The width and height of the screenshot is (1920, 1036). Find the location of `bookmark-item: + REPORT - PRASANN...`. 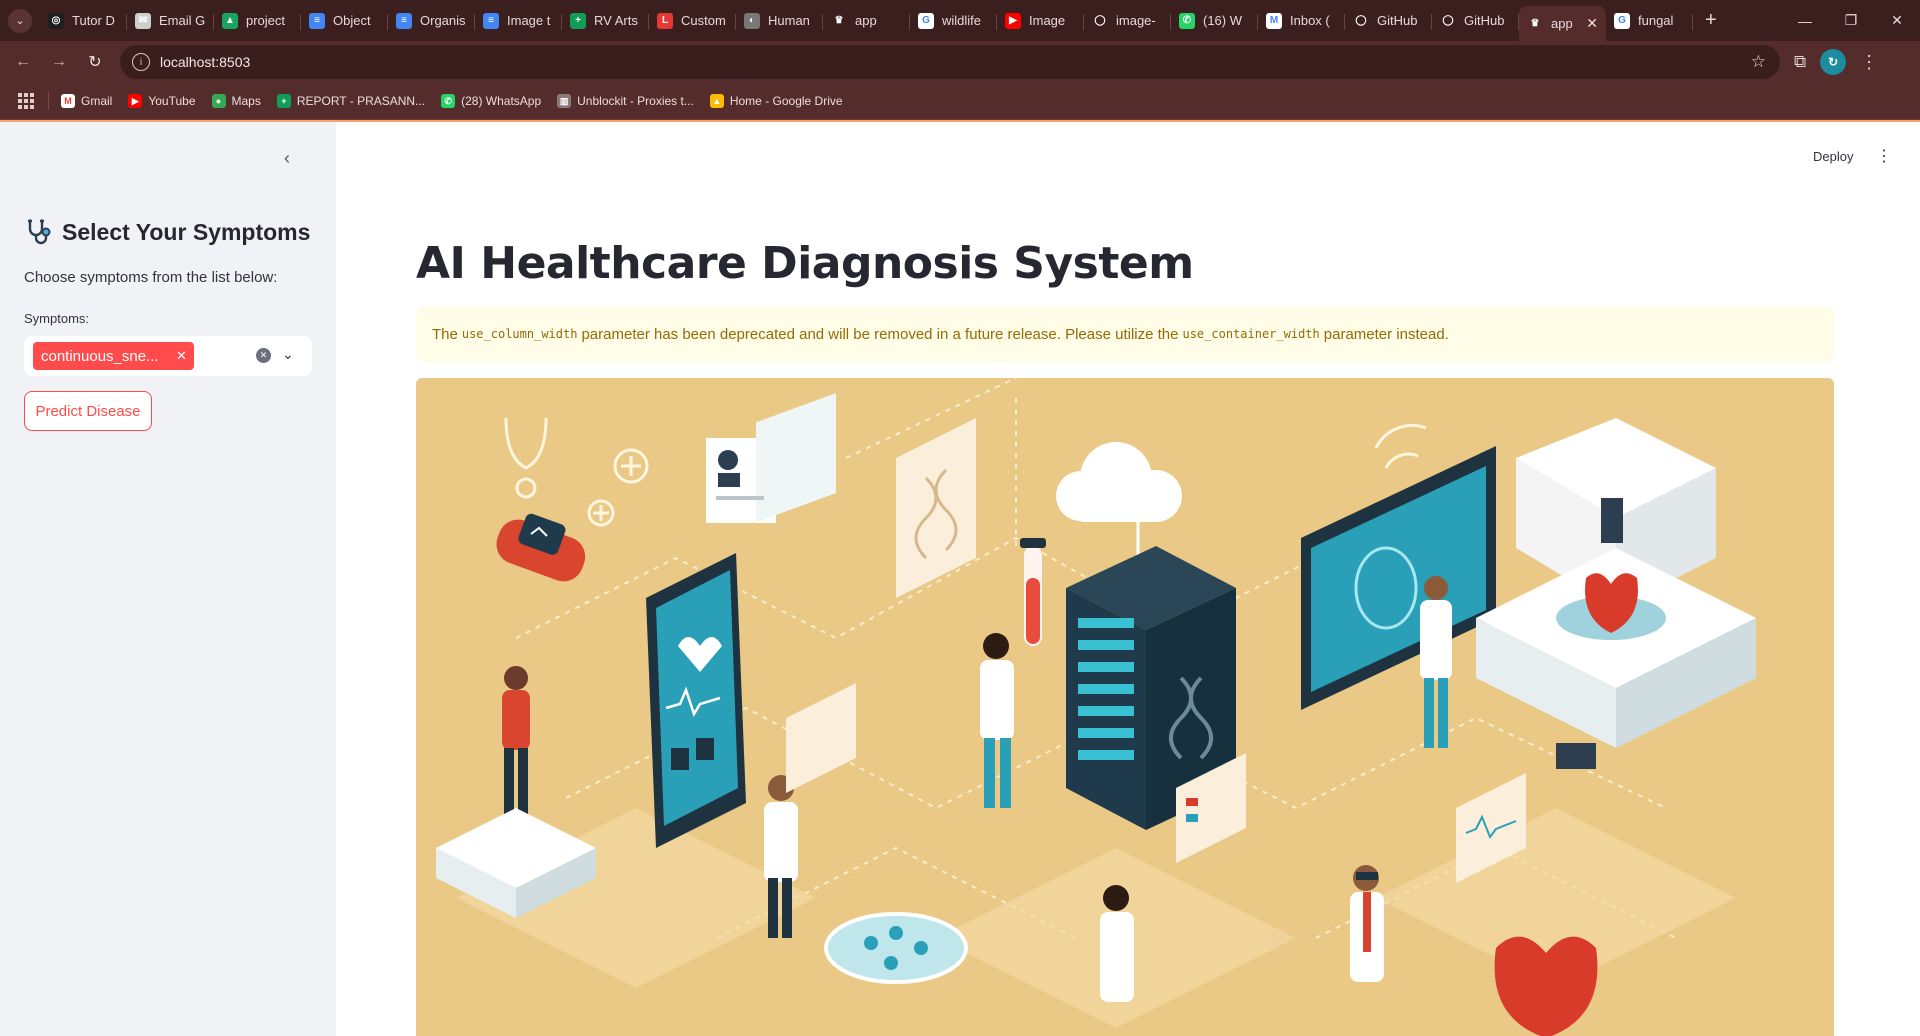

bookmark-item: + REPORT - PRASANN... is located at coordinates (350, 101).